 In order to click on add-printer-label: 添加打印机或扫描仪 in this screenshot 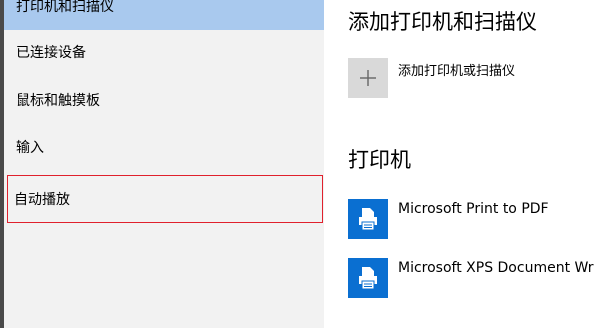, I will do `click(457, 71)`.